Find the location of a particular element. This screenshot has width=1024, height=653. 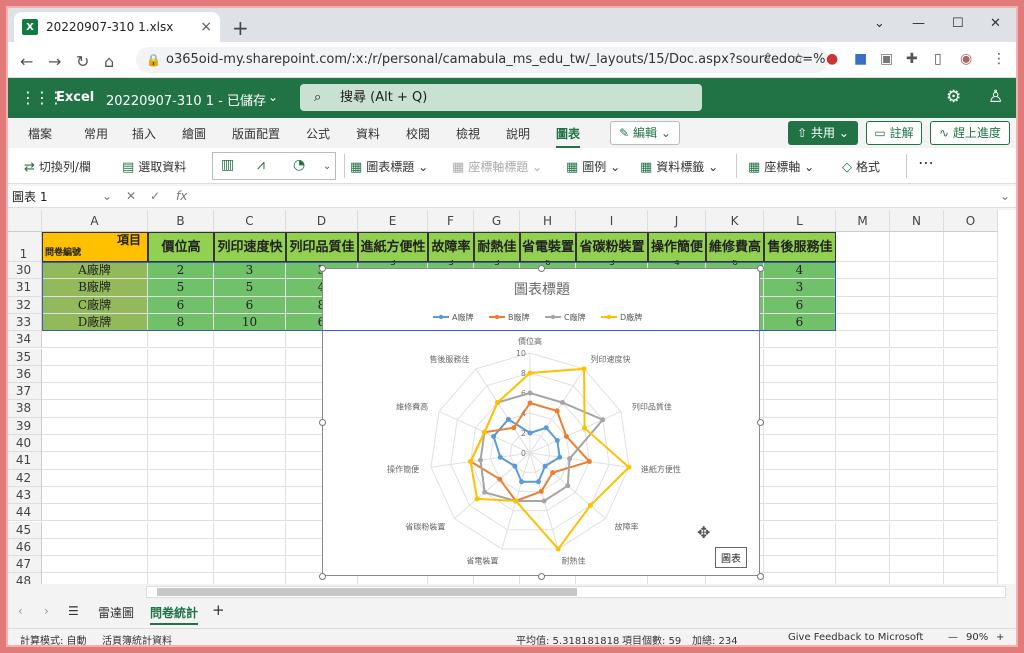

tab-draw: 繪圖 is located at coordinates (194, 133).